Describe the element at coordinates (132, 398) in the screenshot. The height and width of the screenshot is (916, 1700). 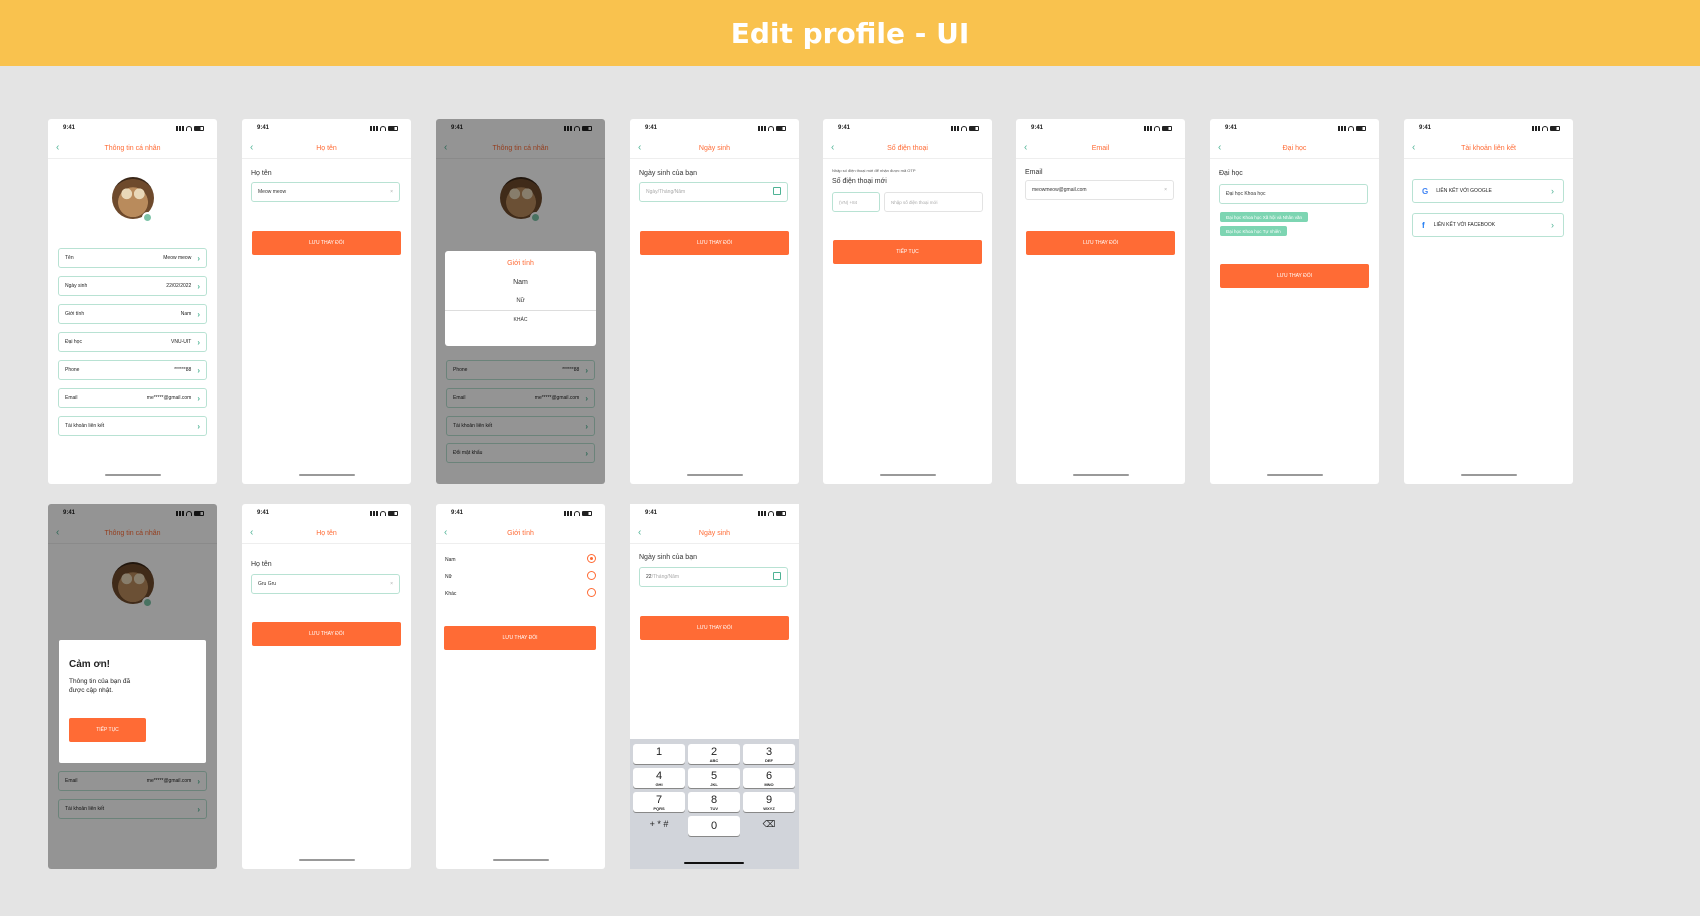
I see `row-email: Email me*****@gmail.com ›` at that location.